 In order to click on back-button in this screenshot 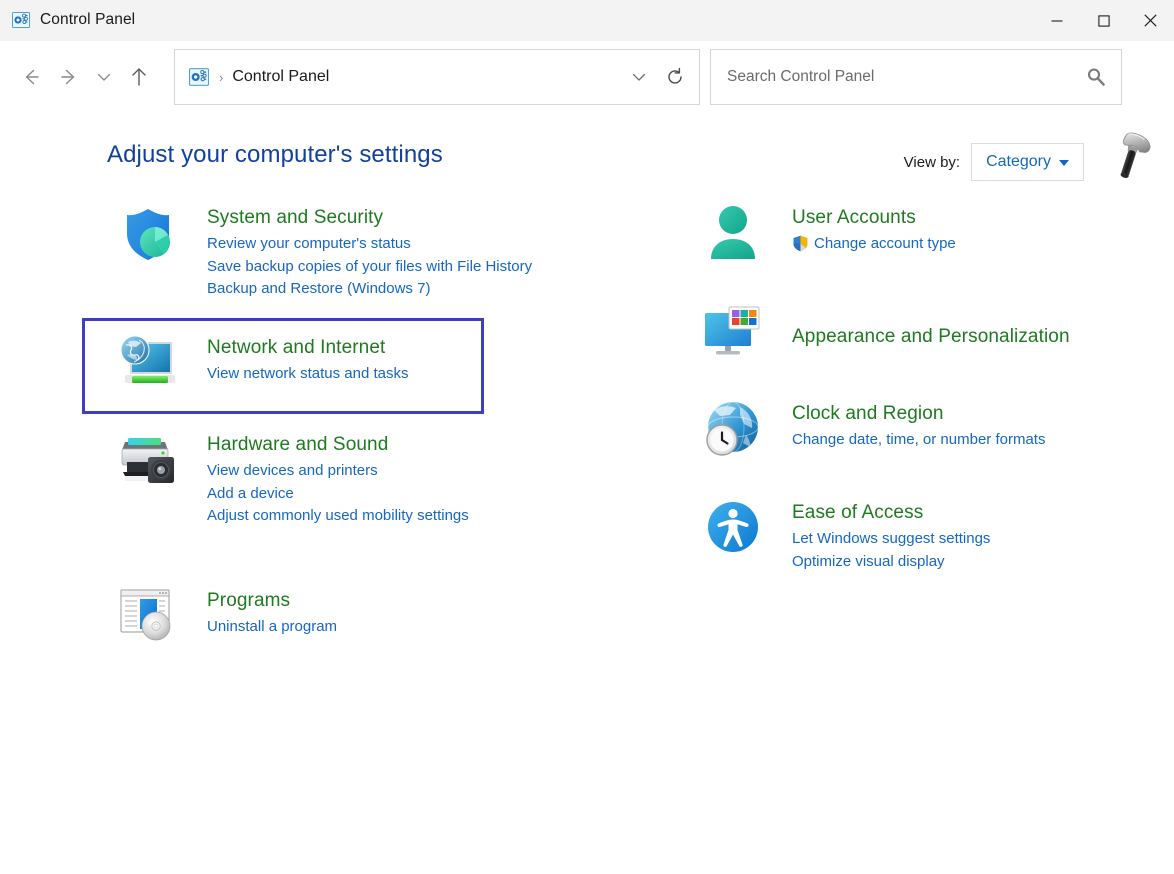, I will do `click(31, 77)`.